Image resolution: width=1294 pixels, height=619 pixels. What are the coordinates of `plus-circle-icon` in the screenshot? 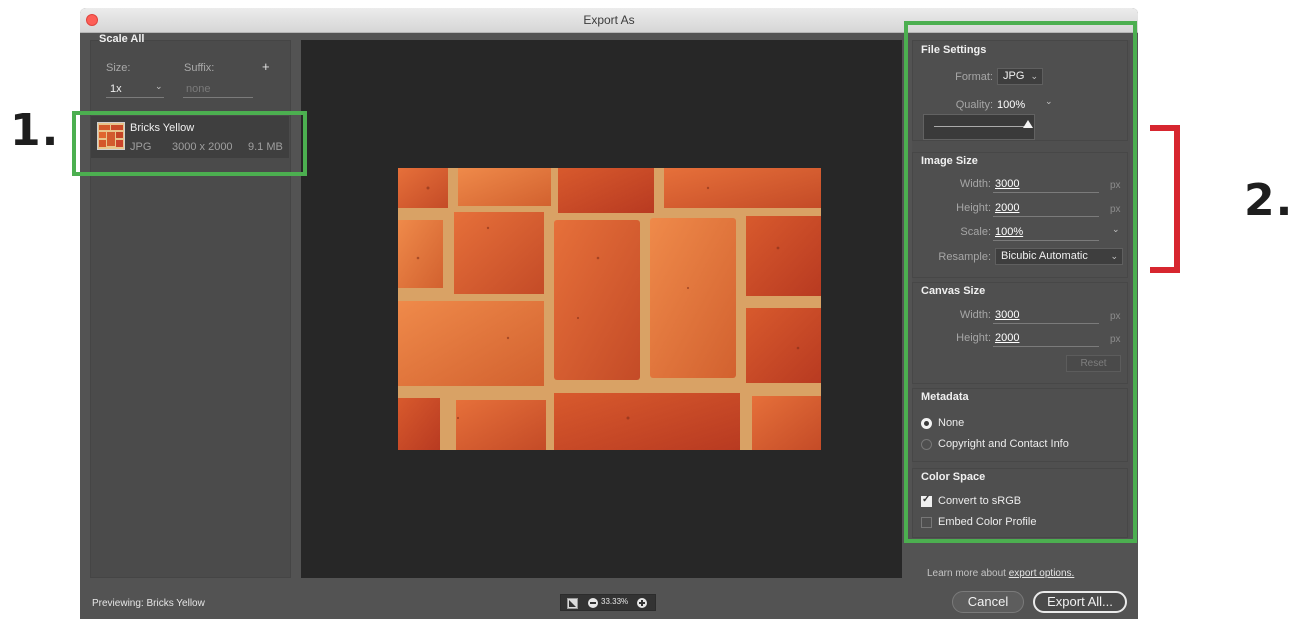 It's located at (642, 603).